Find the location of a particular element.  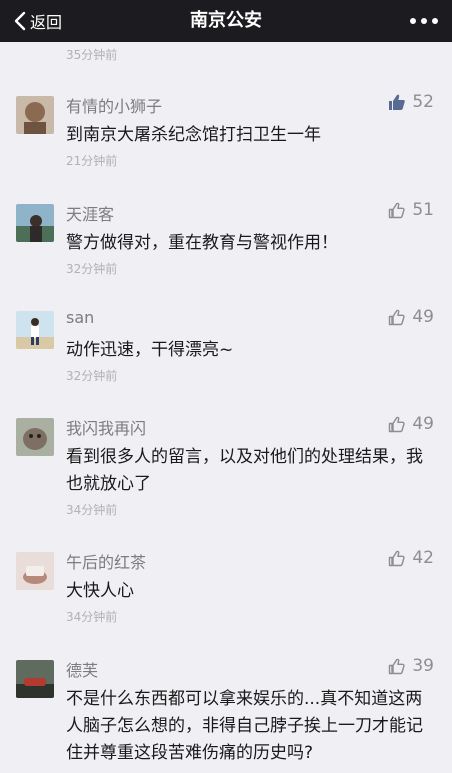

nickname: 我闪我再闪 is located at coordinates (106, 427).